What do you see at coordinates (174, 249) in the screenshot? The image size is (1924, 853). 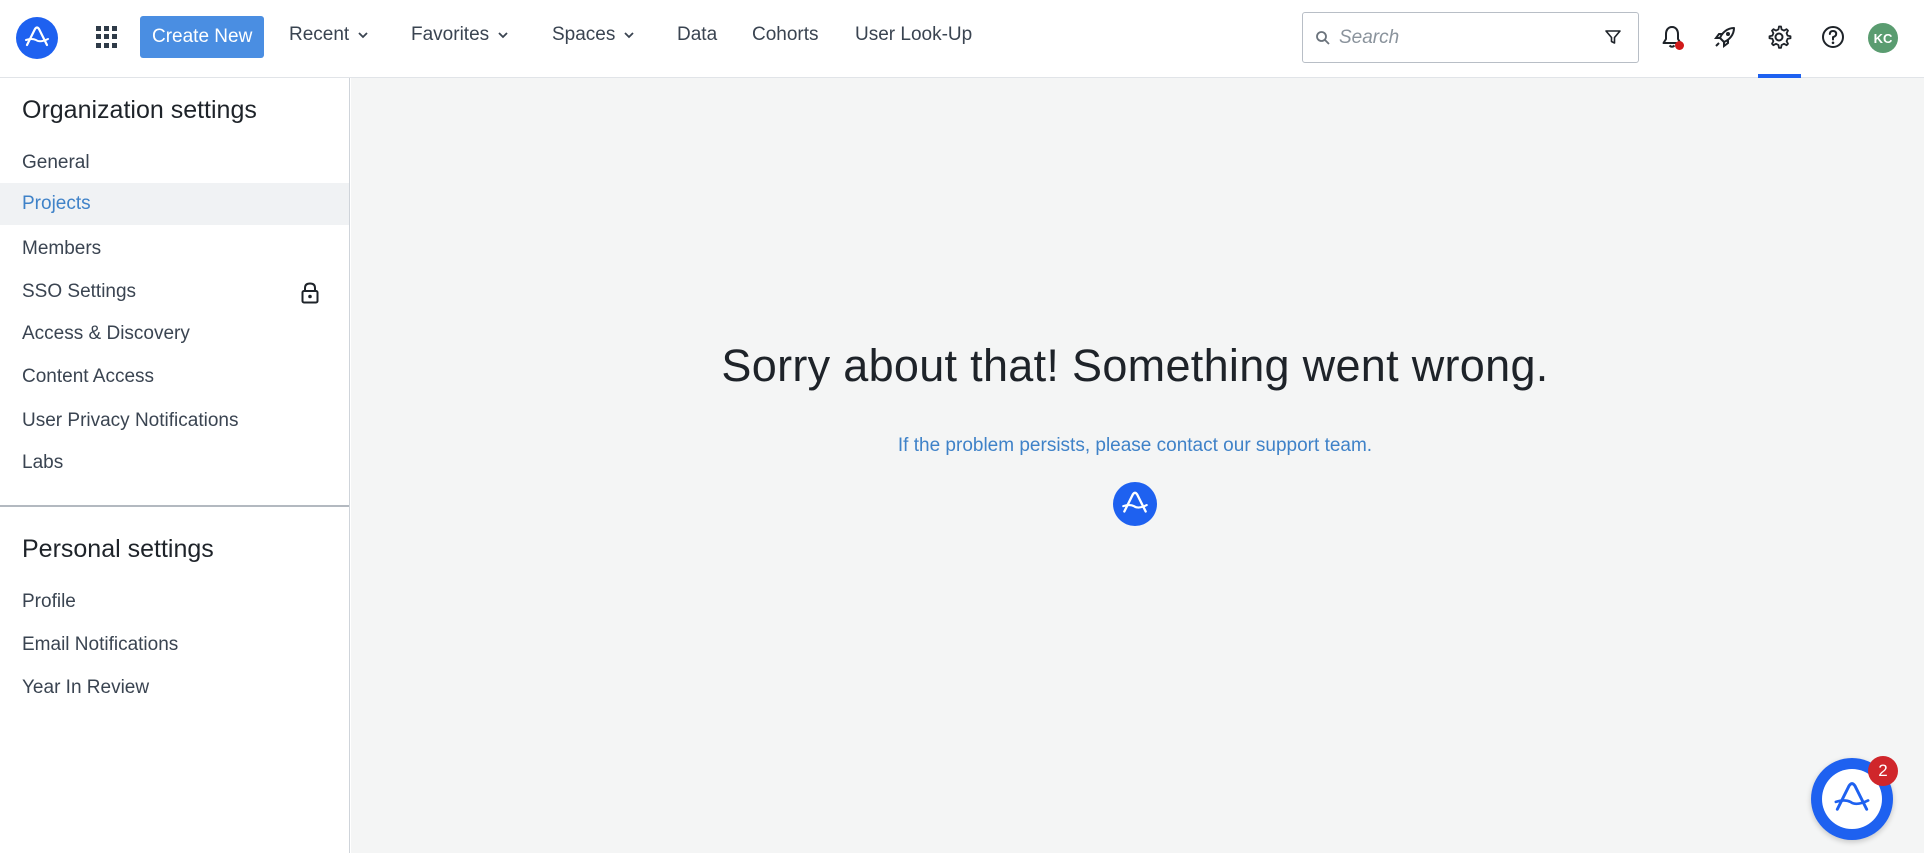 I see `sidebar-item-members: Members` at bounding box center [174, 249].